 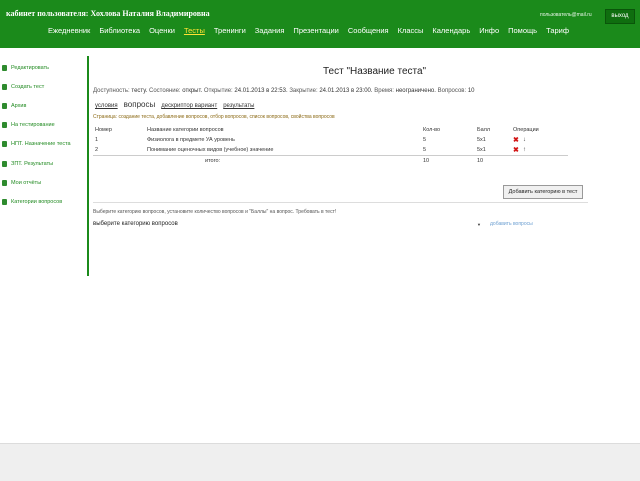 What do you see at coordinates (526, 129) in the screenshot?
I see `col-ops: Операции` at bounding box center [526, 129].